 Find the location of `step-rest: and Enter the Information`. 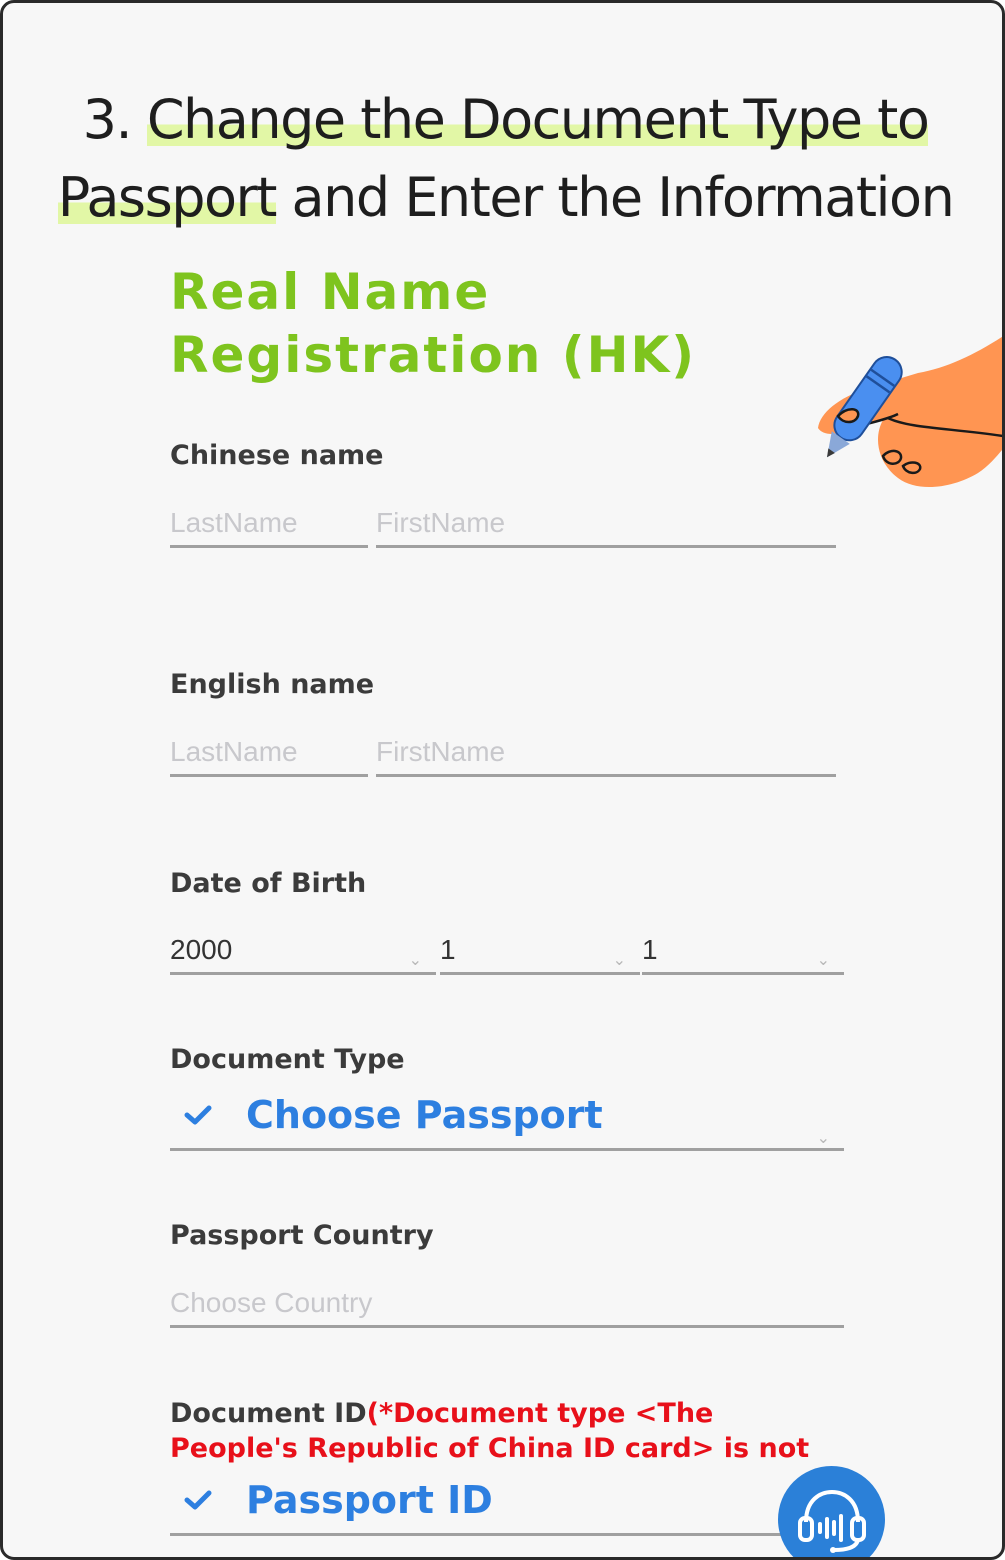

step-rest: and Enter the Information is located at coordinates (615, 197).